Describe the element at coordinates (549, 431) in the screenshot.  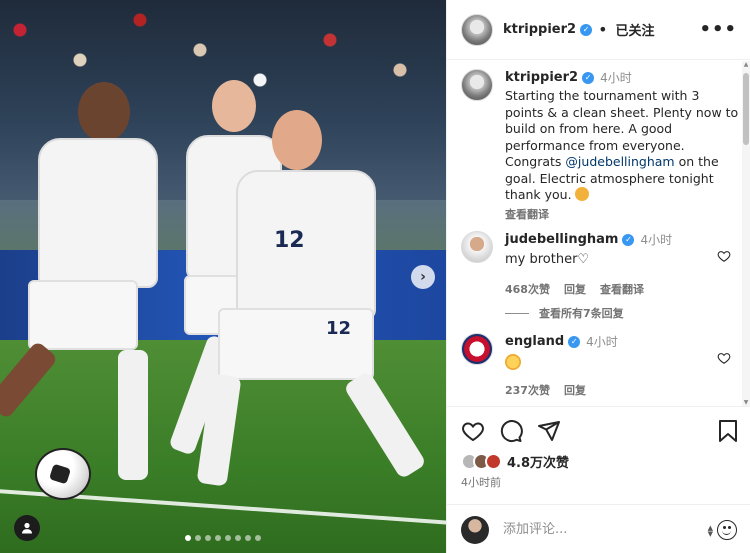
I see `share-icon` at that location.